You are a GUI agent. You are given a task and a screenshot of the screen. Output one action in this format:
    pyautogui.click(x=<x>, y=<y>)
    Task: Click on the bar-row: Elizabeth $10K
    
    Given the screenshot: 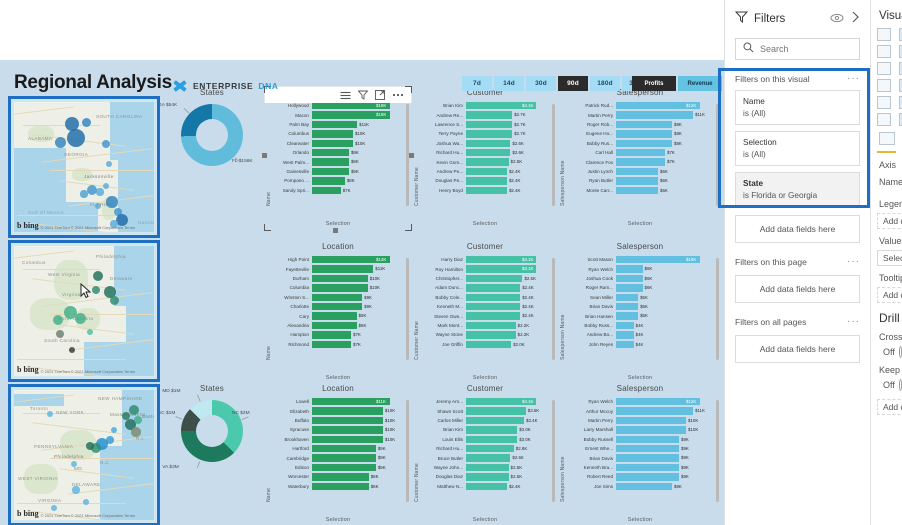 What is the action you would take?
    pyautogui.click(x=339, y=410)
    